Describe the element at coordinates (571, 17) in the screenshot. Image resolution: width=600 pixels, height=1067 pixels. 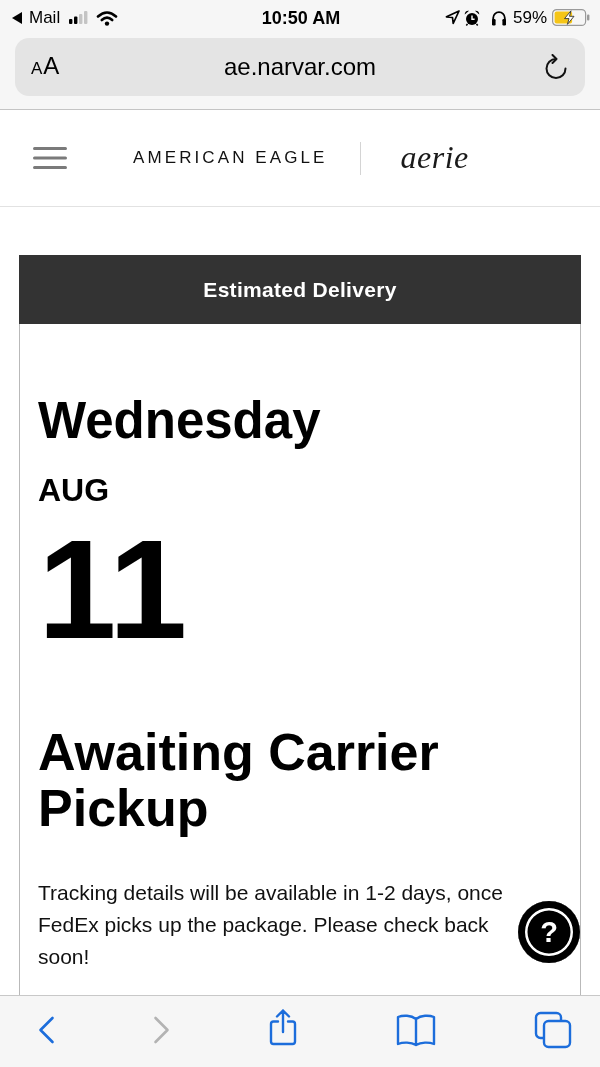
I see `battery-charging-icon` at that location.